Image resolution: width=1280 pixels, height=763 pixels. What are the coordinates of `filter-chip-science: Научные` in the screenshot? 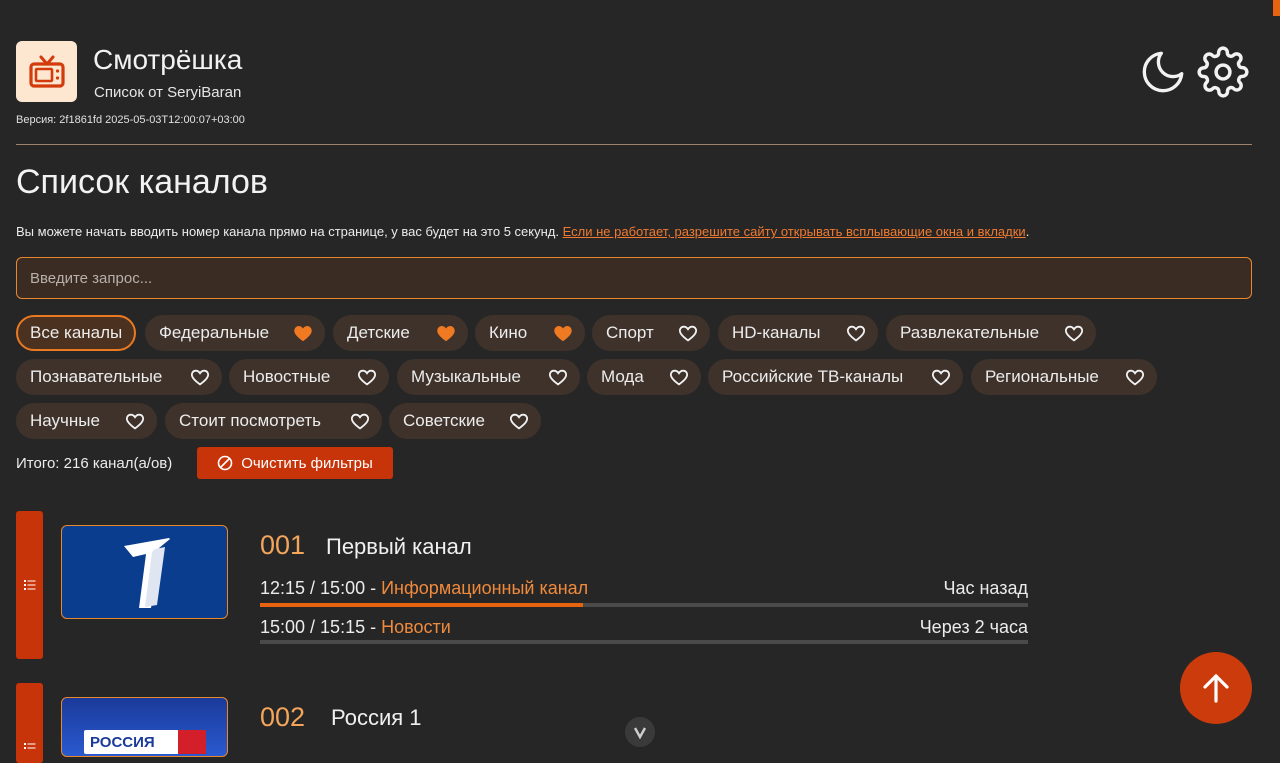 It's located at (86, 421).